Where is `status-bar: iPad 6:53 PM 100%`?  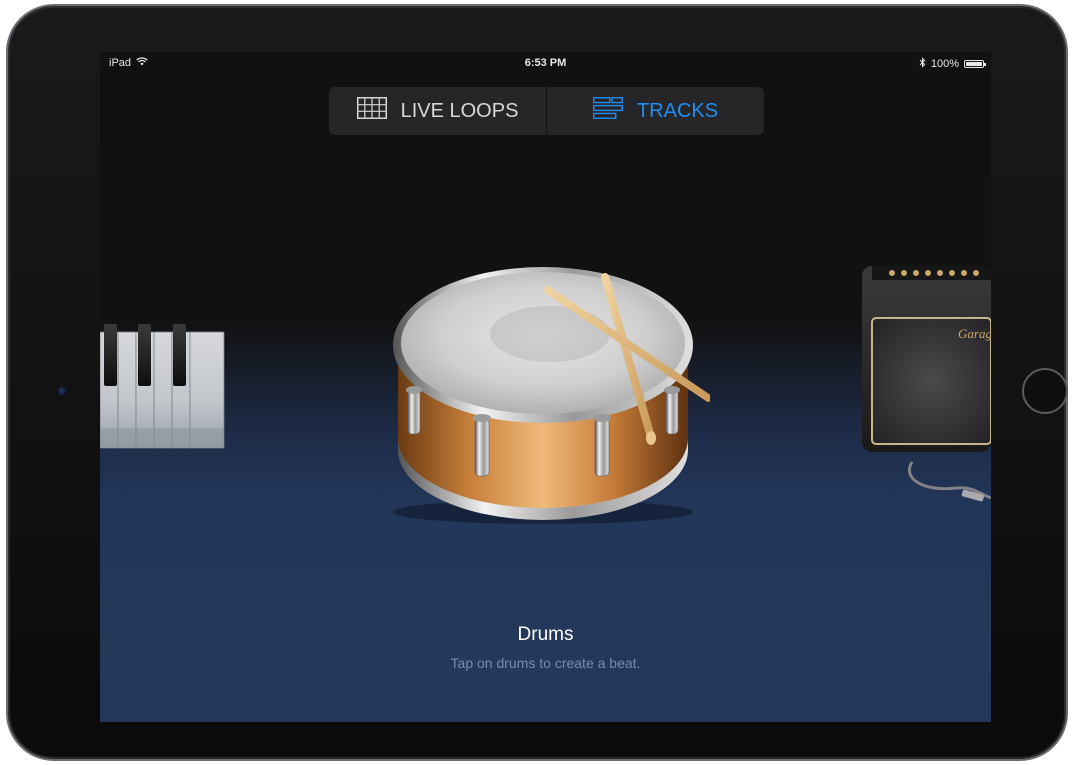 status-bar: iPad 6:53 PM 100% is located at coordinates (545, 63).